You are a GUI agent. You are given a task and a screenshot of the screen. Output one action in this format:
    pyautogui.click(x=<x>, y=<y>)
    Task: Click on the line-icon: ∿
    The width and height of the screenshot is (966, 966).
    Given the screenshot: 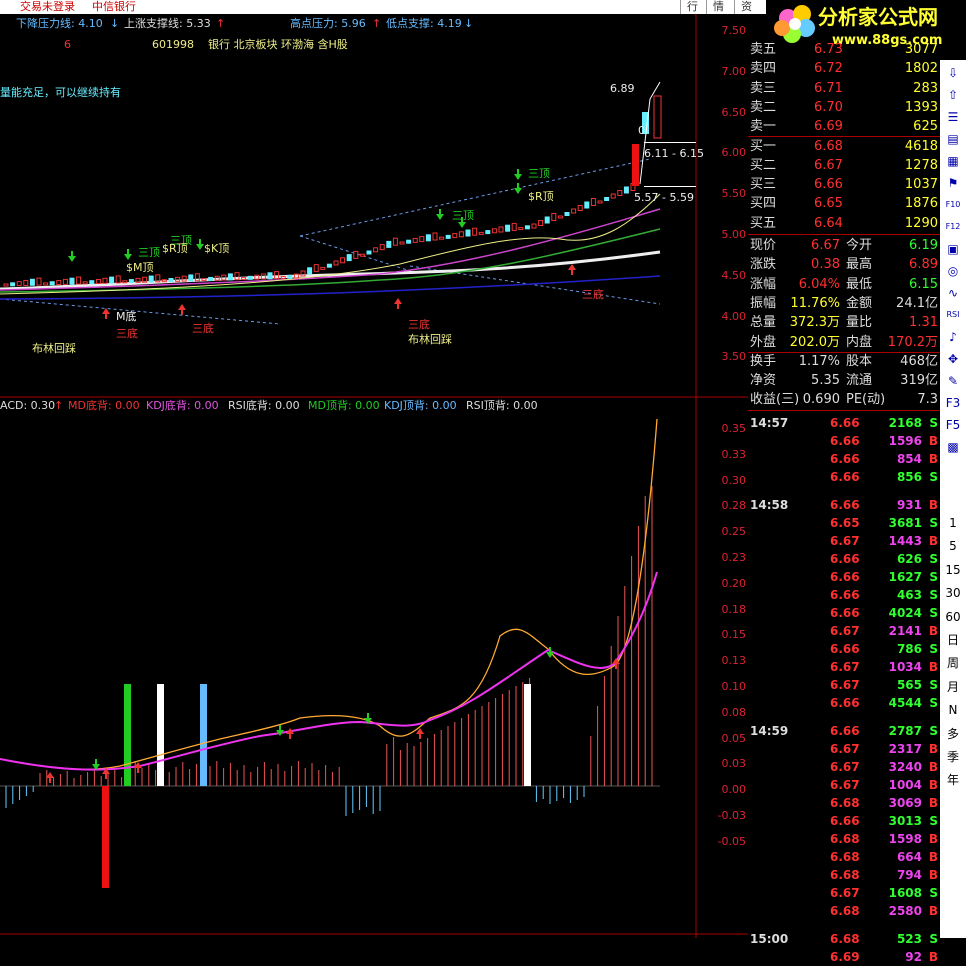 What is the action you would take?
    pyautogui.click(x=953, y=293)
    